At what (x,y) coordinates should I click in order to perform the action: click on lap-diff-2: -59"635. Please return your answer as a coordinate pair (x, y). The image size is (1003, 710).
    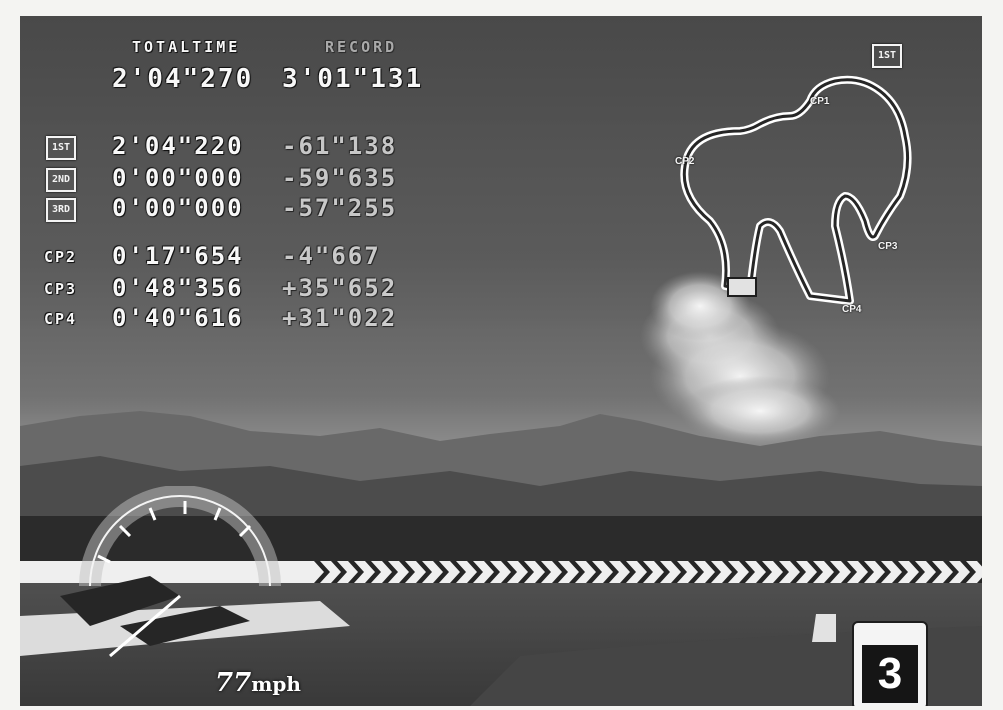
    Looking at the image, I should click on (340, 178).